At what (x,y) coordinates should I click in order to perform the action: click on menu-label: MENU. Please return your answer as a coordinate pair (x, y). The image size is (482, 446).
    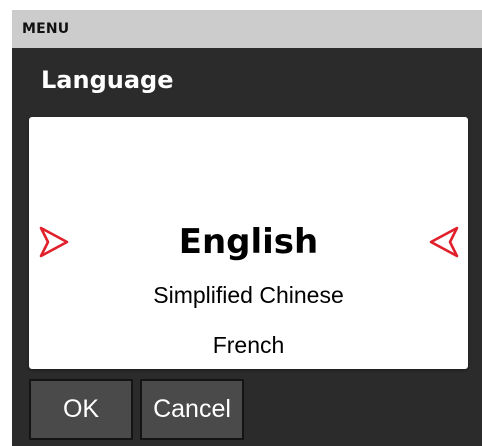
    Looking at the image, I should click on (46, 29).